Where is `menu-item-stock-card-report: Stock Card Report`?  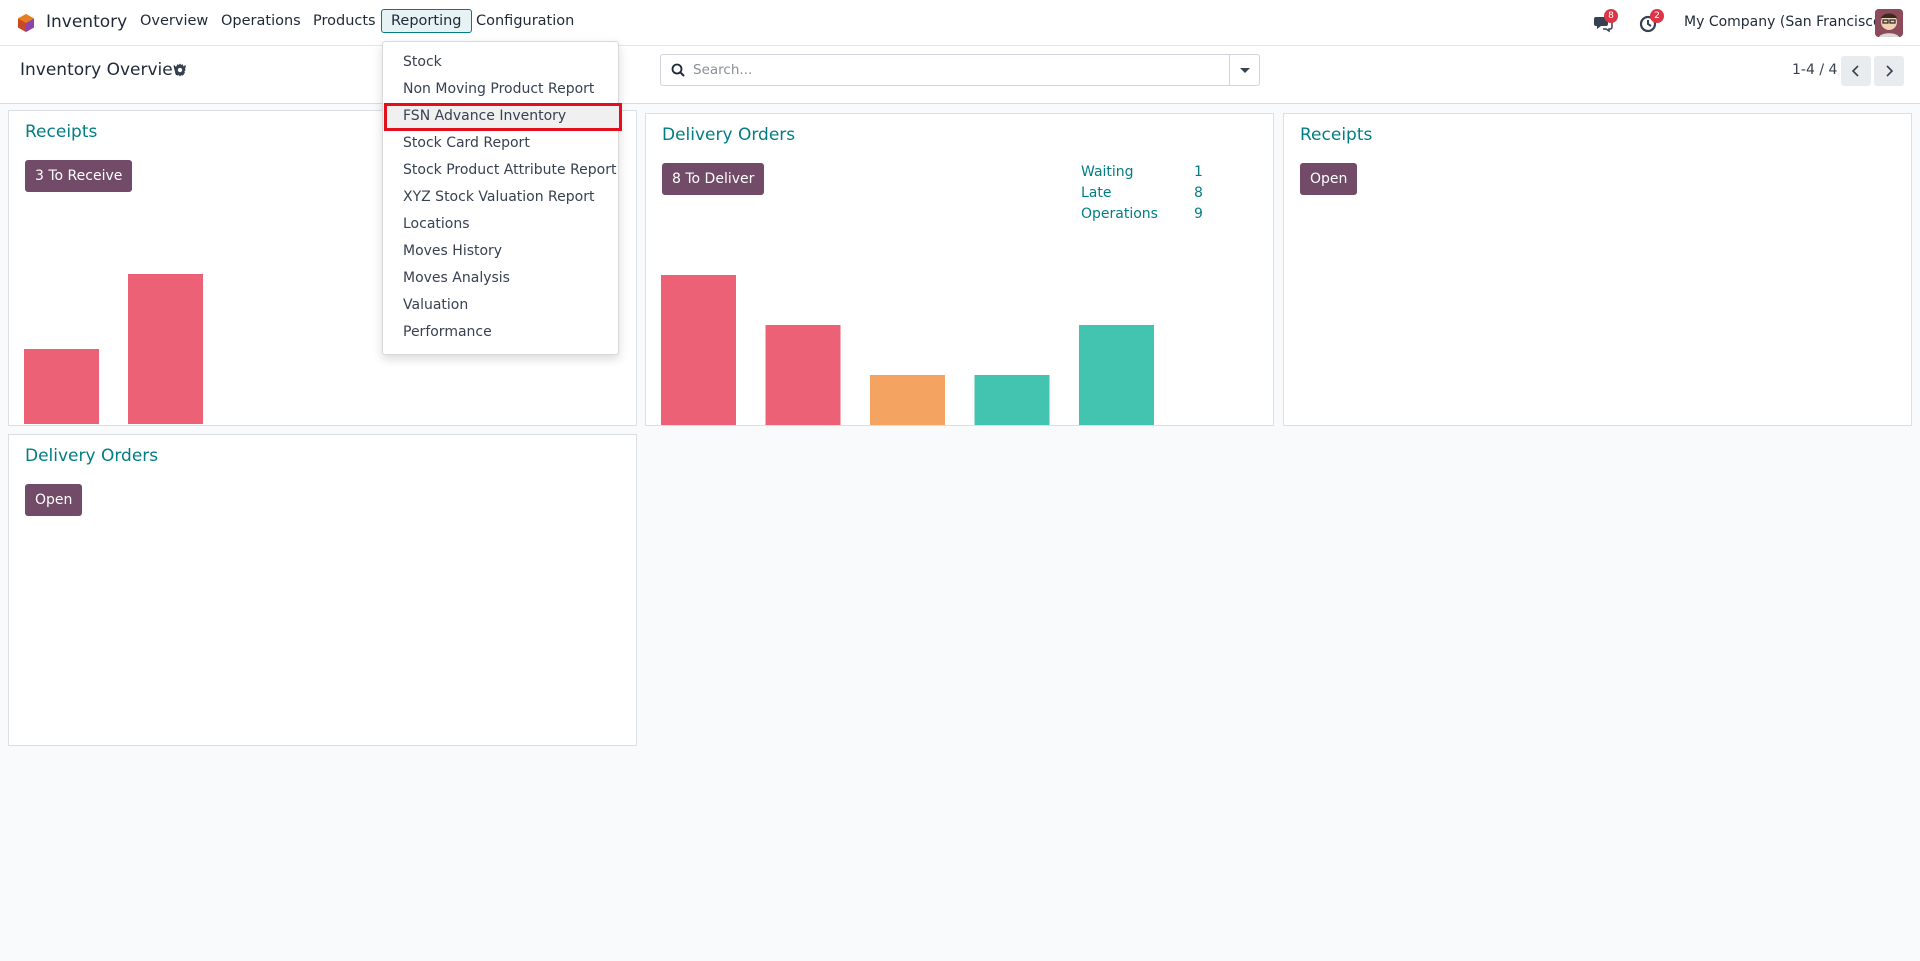
menu-item-stock-card-report: Stock Card Report is located at coordinates (501, 143).